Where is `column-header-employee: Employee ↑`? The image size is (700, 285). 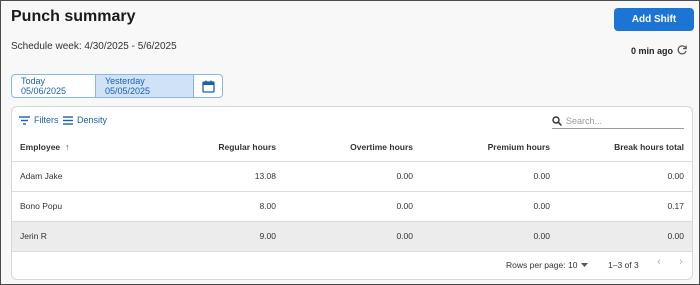 column-header-employee: Employee ↑ is located at coordinates (87, 147).